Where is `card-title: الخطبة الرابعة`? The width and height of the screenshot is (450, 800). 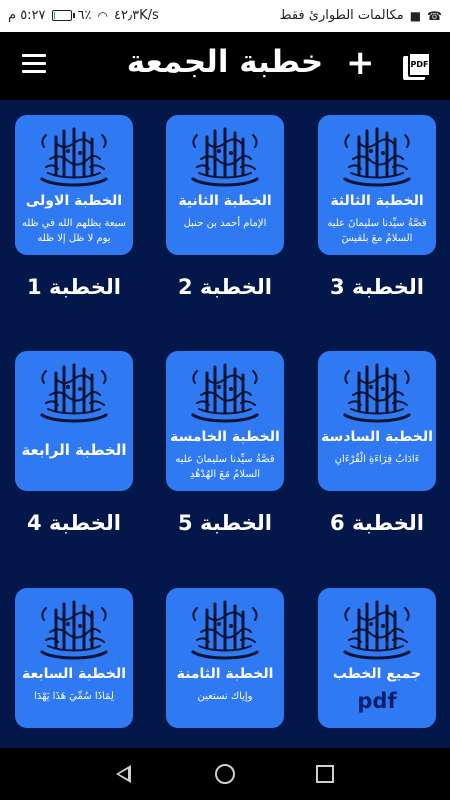 card-title: الخطبة الرابعة is located at coordinates (74, 450).